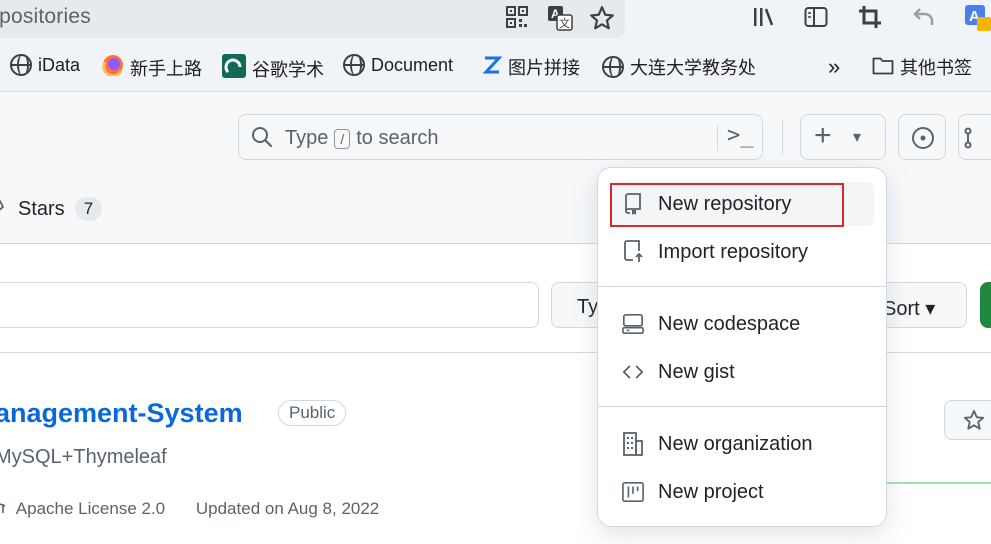 The image size is (991, 544). Describe the element at coordinates (59, 64) in the screenshot. I see `bookmark-label: iData` at that location.